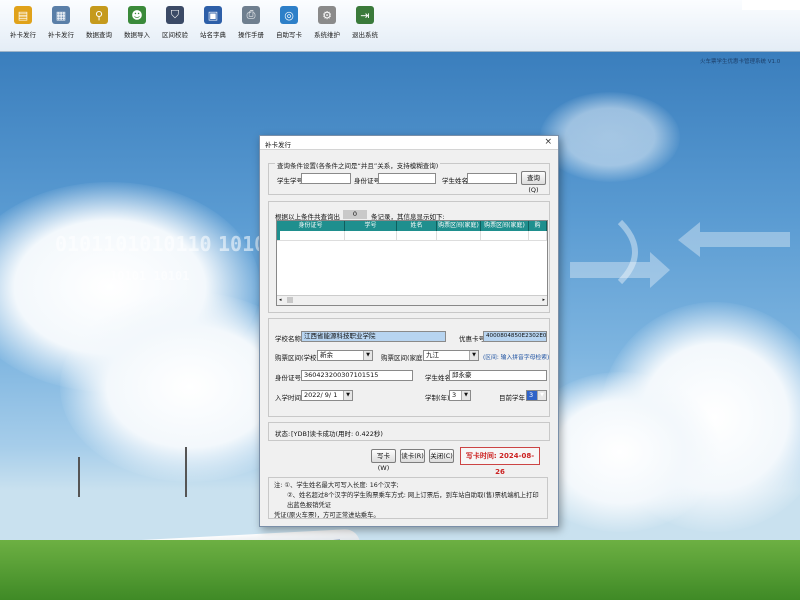 This screenshot has width=800, height=600. Describe the element at coordinates (327, 35) in the screenshot. I see `toolbar-label: 系统维护` at that location.